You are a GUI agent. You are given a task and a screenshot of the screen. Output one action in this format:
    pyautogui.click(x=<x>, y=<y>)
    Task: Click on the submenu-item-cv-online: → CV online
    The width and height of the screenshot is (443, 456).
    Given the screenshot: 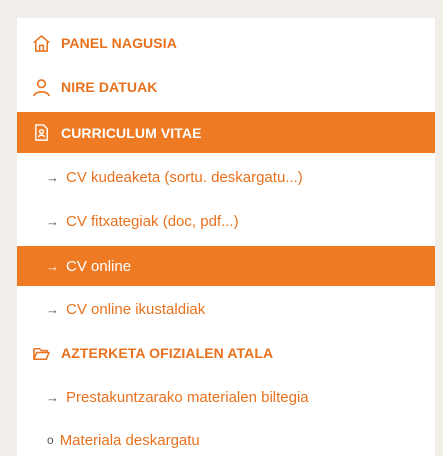 What is the action you would take?
    pyautogui.click(x=226, y=266)
    